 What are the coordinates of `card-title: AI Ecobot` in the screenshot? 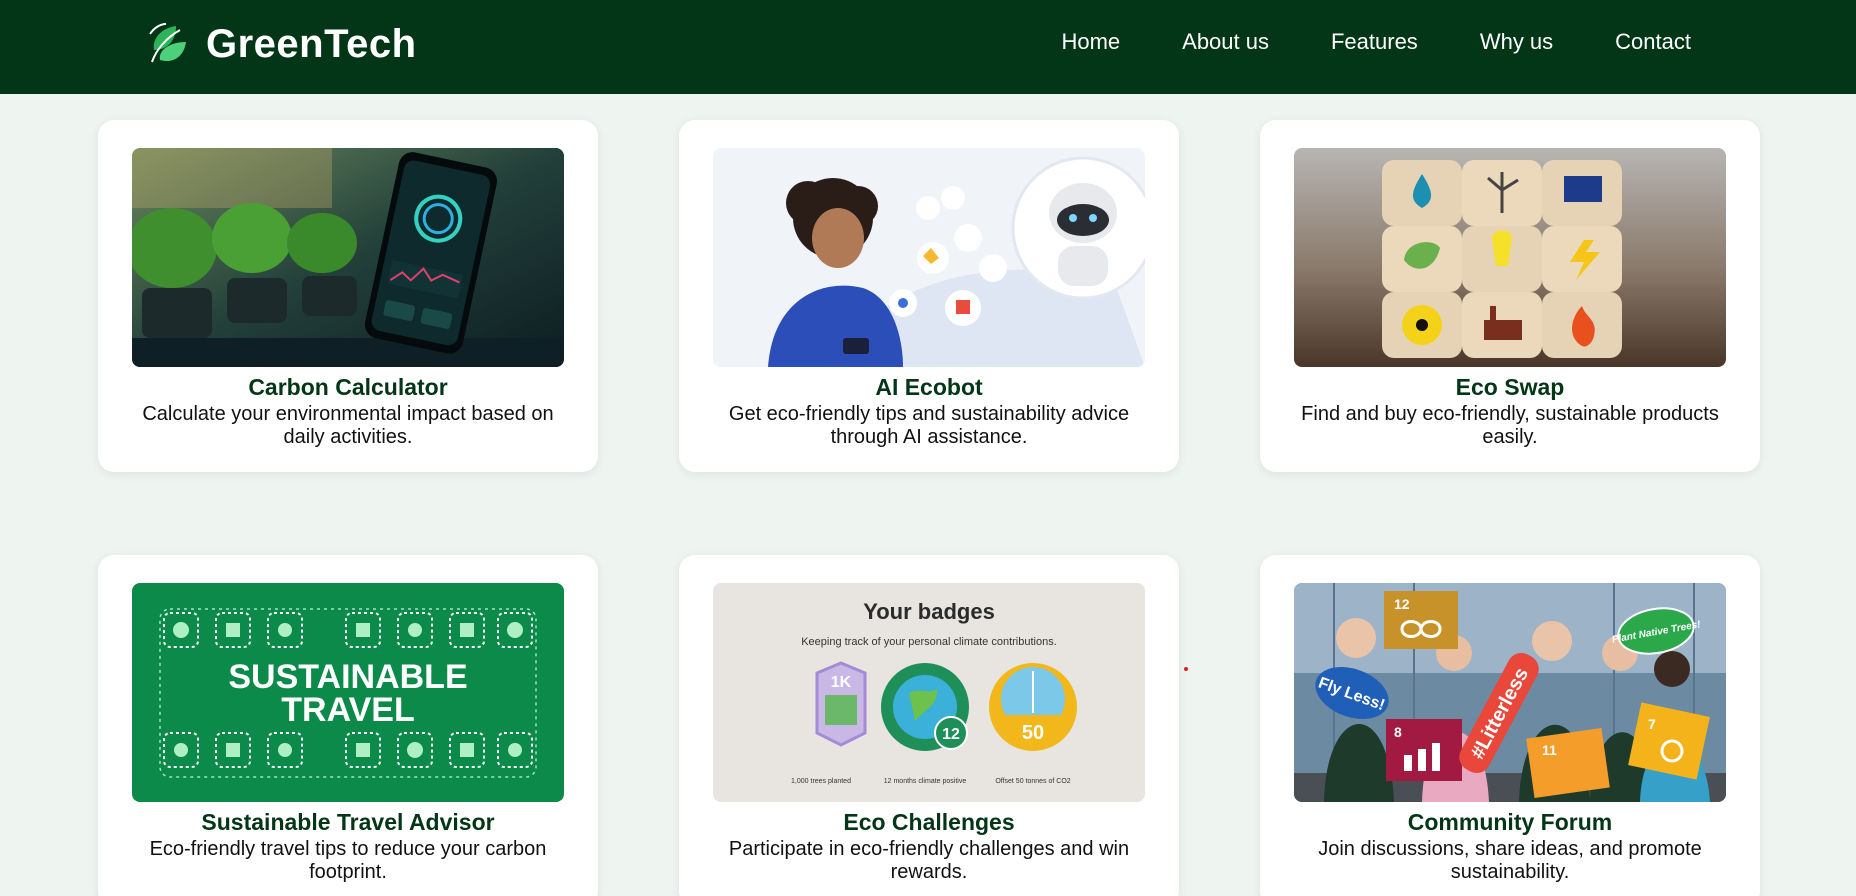 It's located at (929, 387).